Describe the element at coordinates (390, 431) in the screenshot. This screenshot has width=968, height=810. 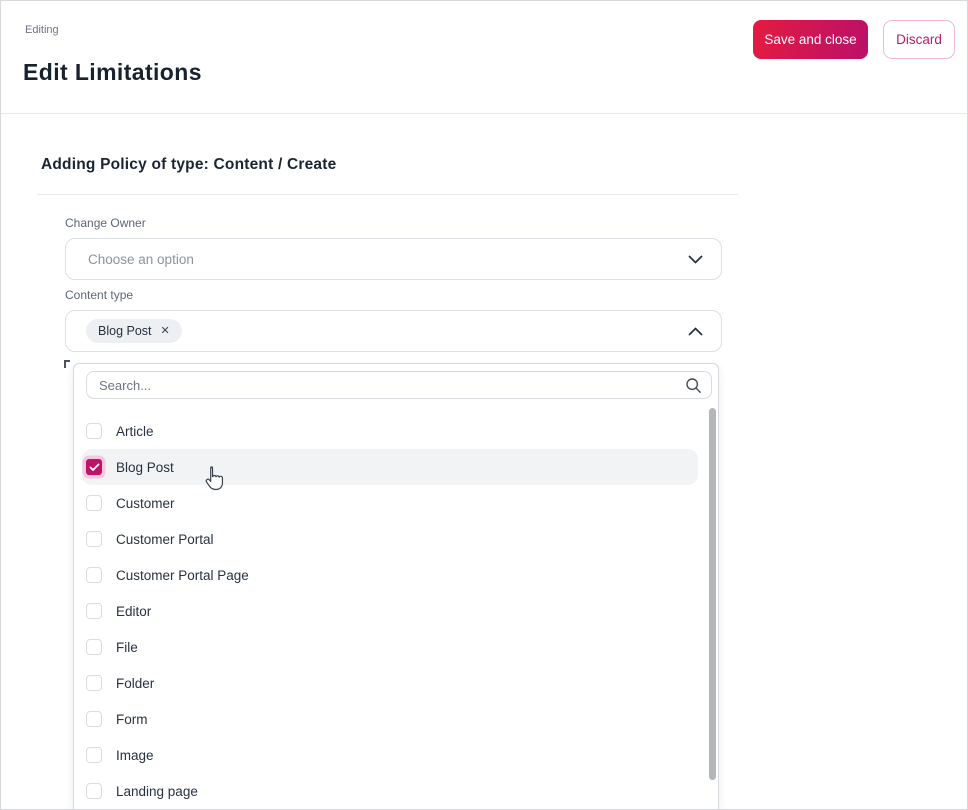
I see `option-row: Article` at that location.